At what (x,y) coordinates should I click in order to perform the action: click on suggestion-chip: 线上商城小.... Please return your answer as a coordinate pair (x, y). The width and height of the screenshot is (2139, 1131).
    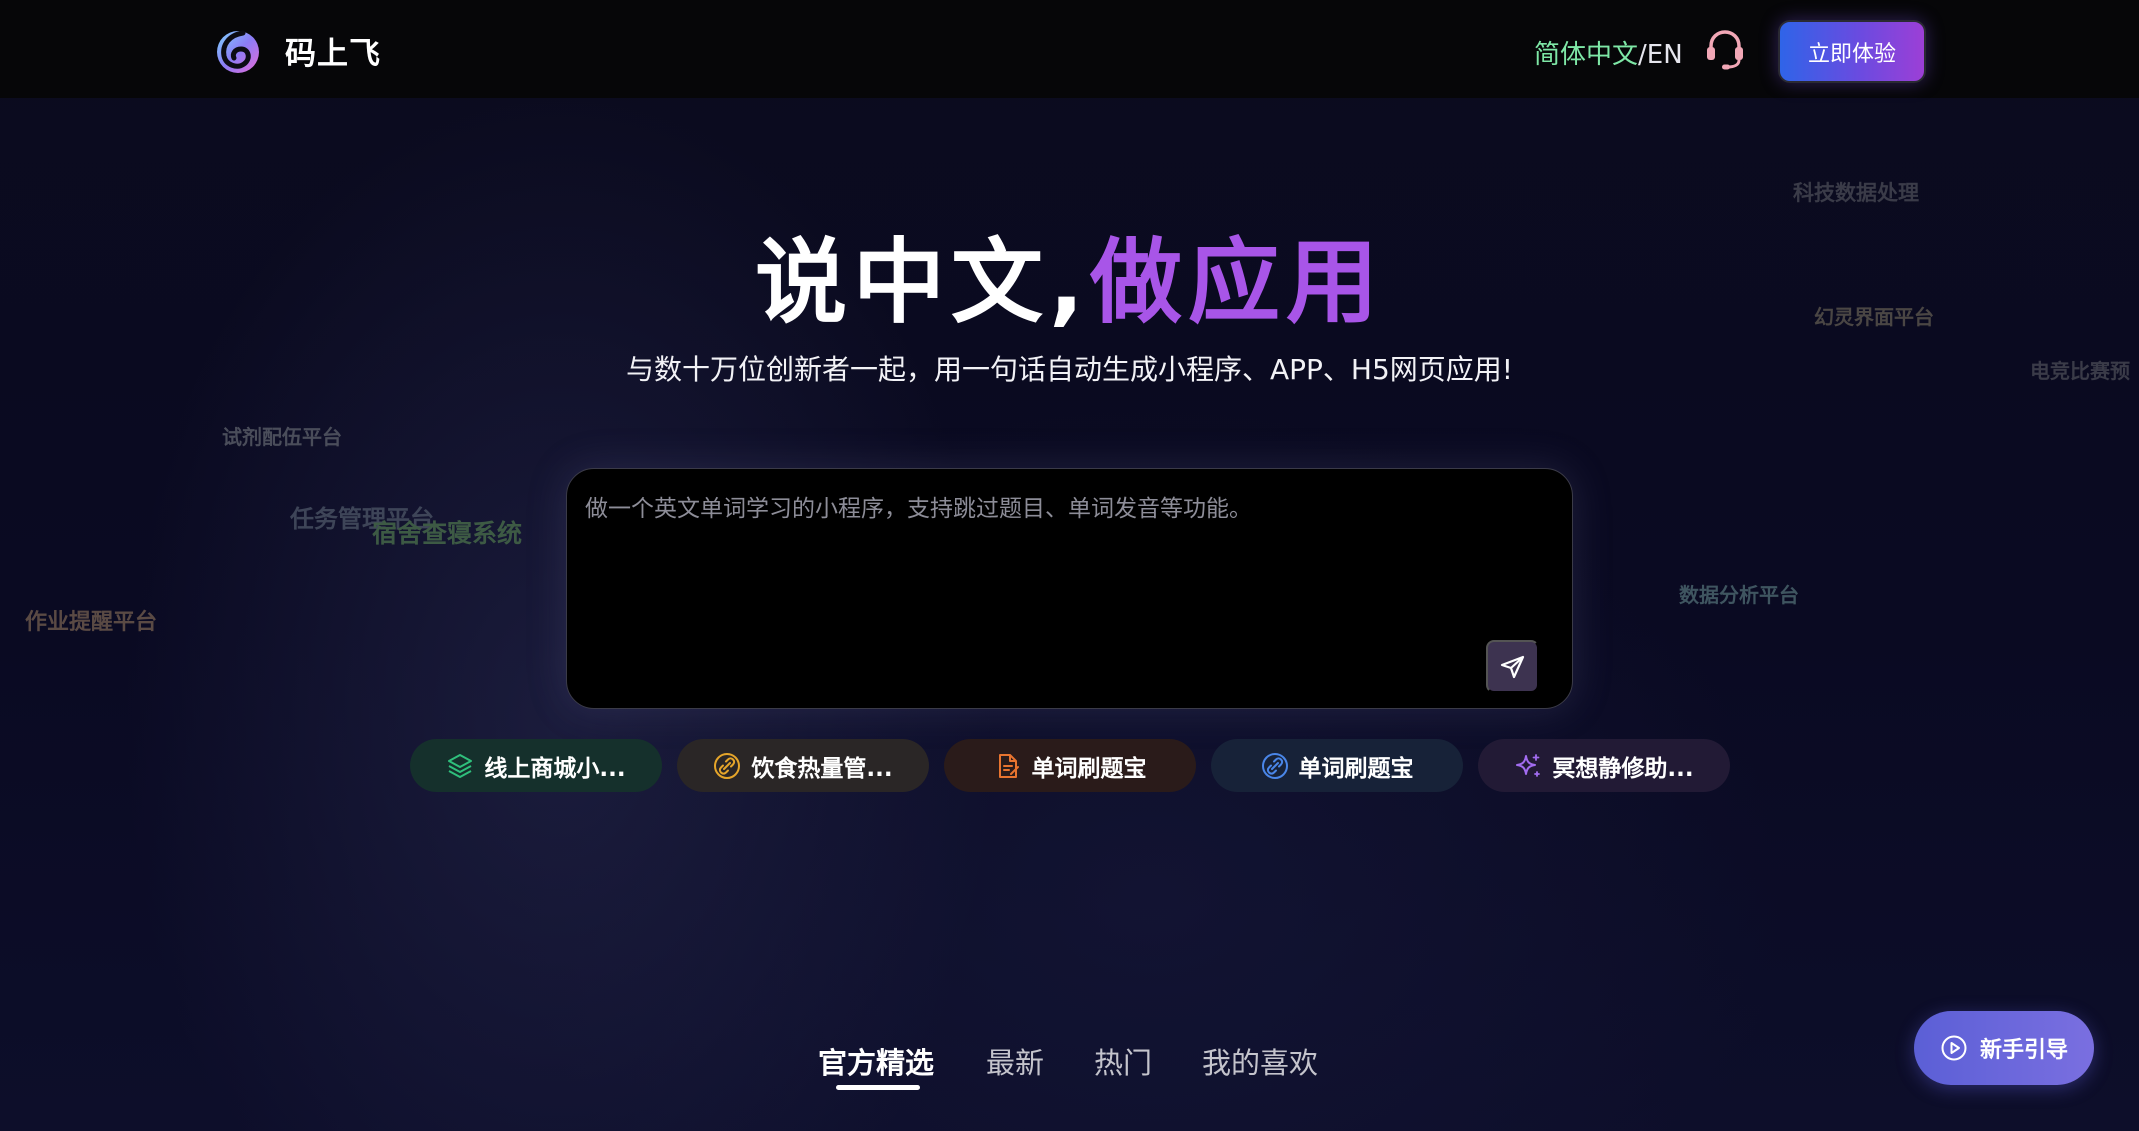
    Looking at the image, I should click on (536, 765).